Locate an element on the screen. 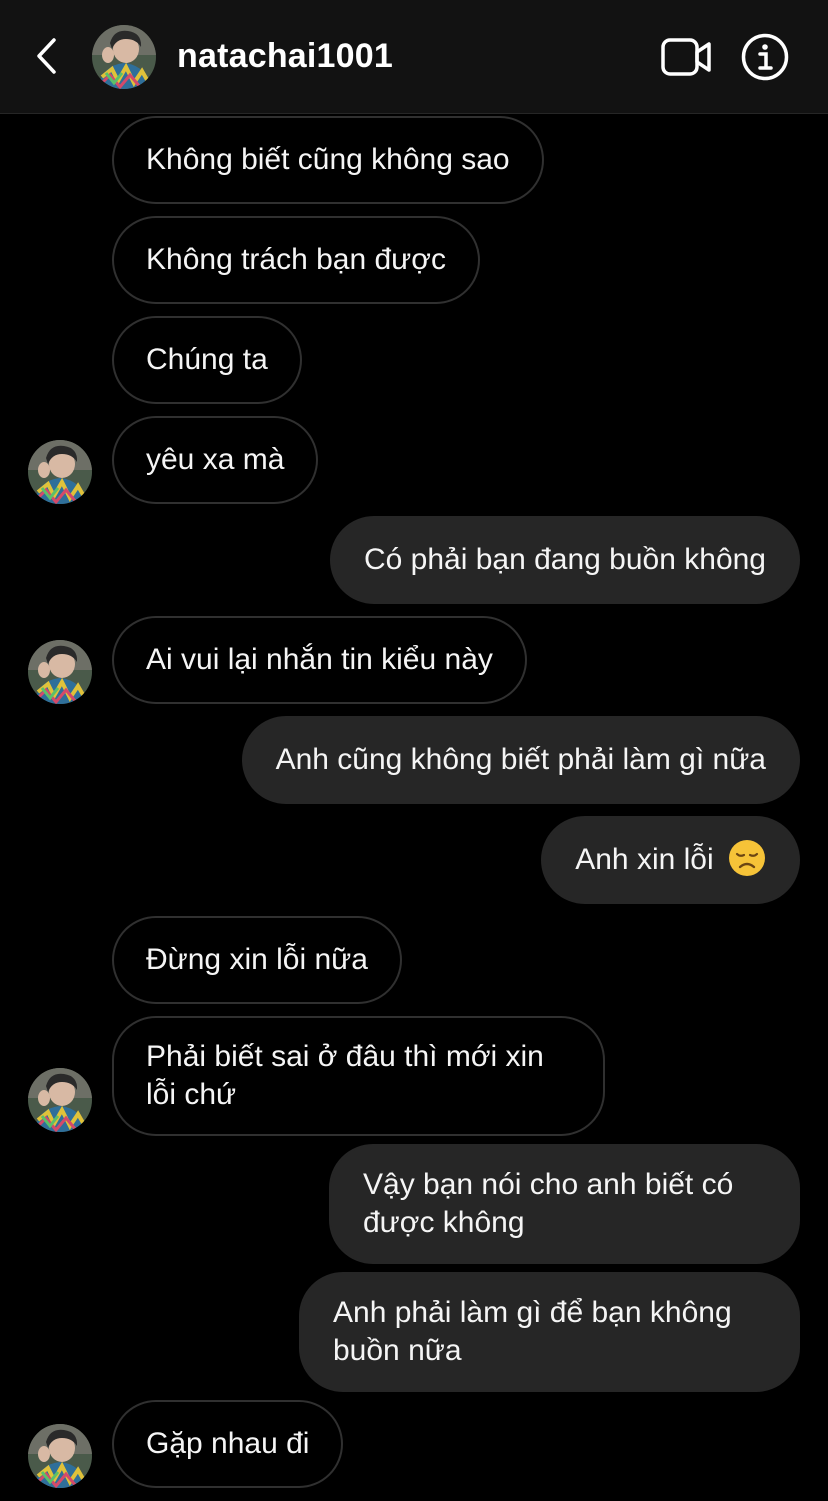 Image resolution: width=828 pixels, height=1501 pixels. message-text: Anh cũng không biết phải làm gì nữa is located at coordinates (520, 759).